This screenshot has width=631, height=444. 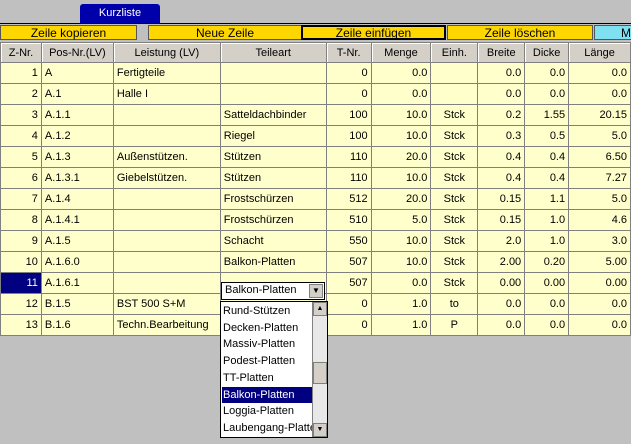 What do you see at coordinates (21, 73) in the screenshot?
I see `table-cell: 1` at bounding box center [21, 73].